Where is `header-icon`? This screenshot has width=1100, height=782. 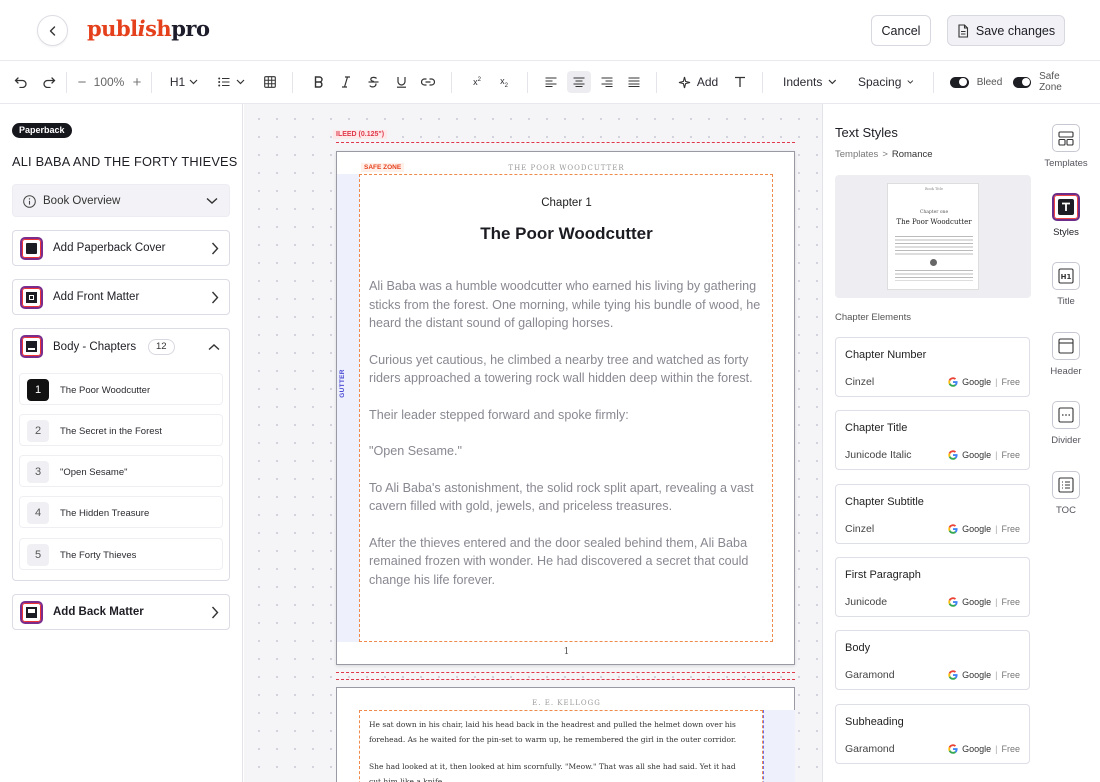 header-icon is located at coordinates (1066, 346).